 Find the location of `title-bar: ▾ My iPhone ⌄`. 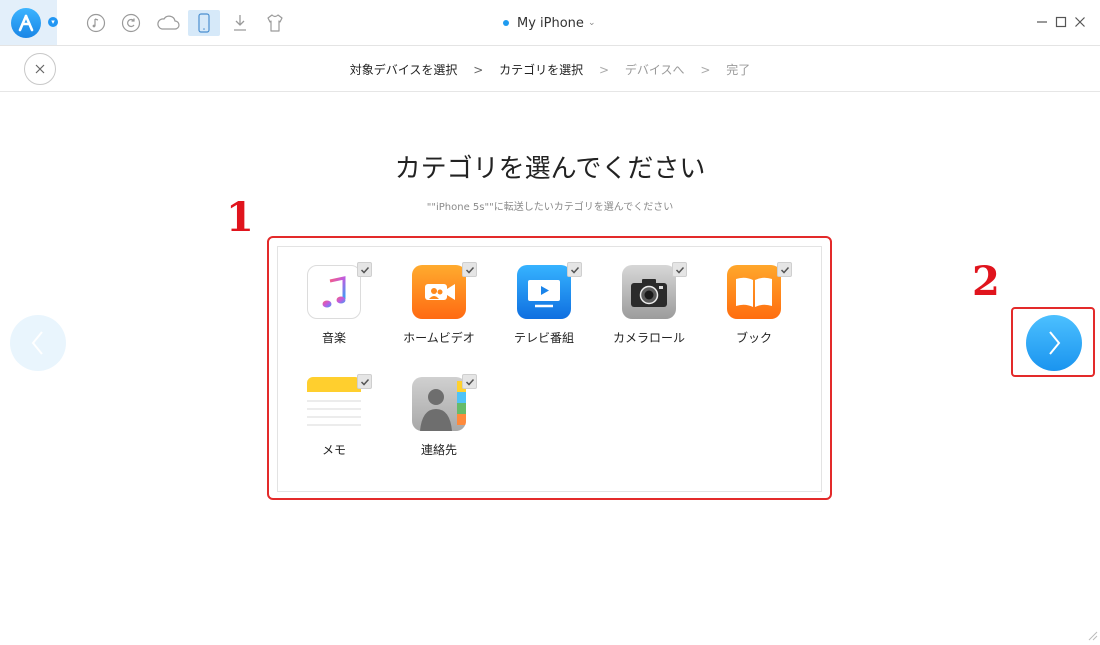

title-bar: ▾ My iPhone ⌄ is located at coordinates (550, 23).